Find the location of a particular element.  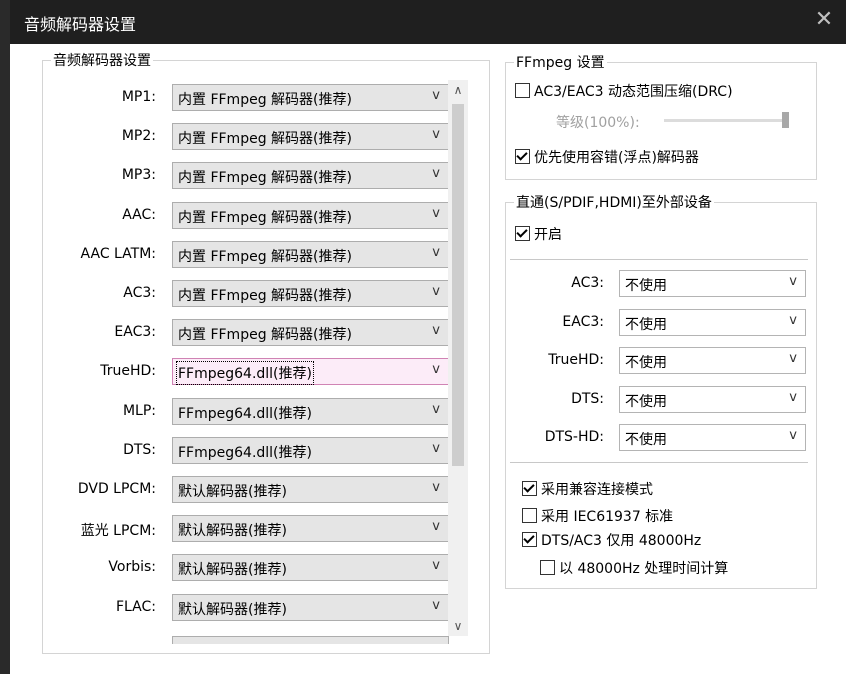

iec-label: 采用 IEC61937 标准 is located at coordinates (607, 517).